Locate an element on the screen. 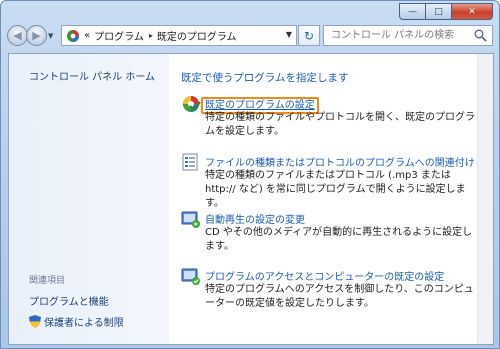 The width and height of the screenshot is (500, 349). search-icon is located at coordinates (480, 35).